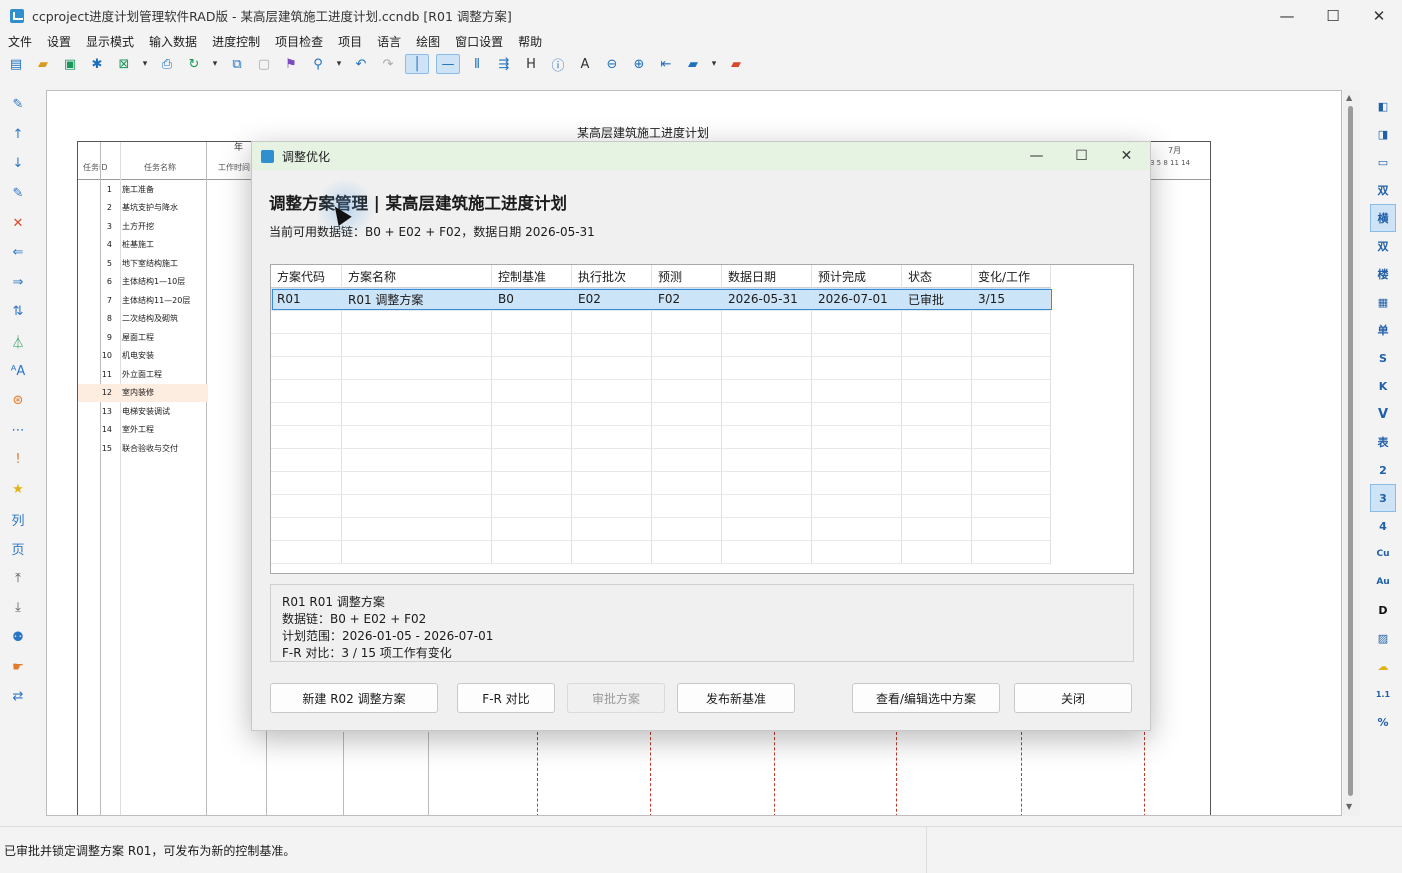 This screenshot has height=873, width=1402. What do you see at coordinates (354, 698) in the screenshot?
I see `new-scheme-button: 新建 R02 调整方案` at bounding box center [354, 698].